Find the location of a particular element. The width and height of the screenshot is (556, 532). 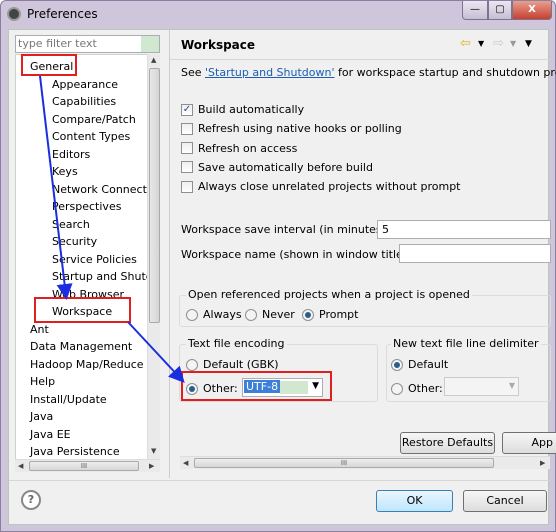

tree-item: Java Persistence is located at coordinates (75, 451).